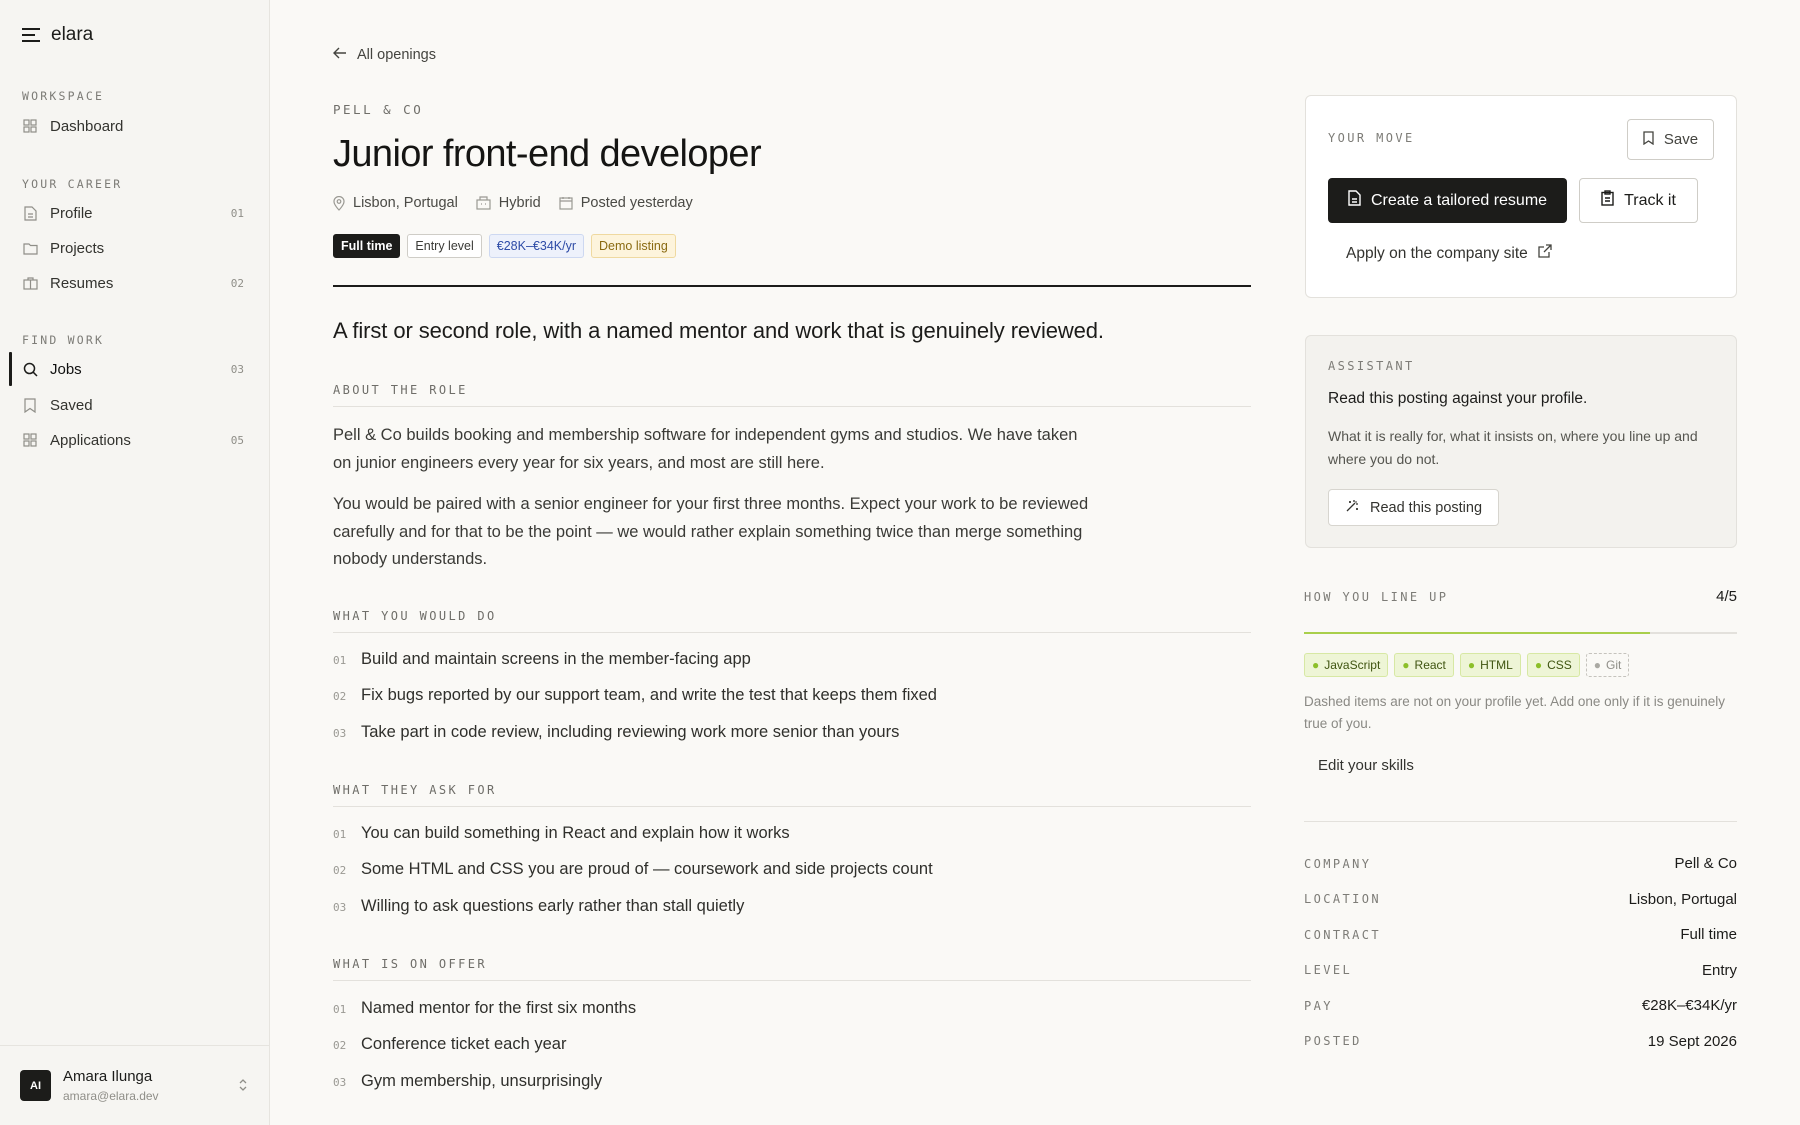 The image size is (1800, 1125). What do you see at coordinates (1318, 1005) in the screenshot?
I see `fact-key: PAY` at bounding box center [1318, 1005].